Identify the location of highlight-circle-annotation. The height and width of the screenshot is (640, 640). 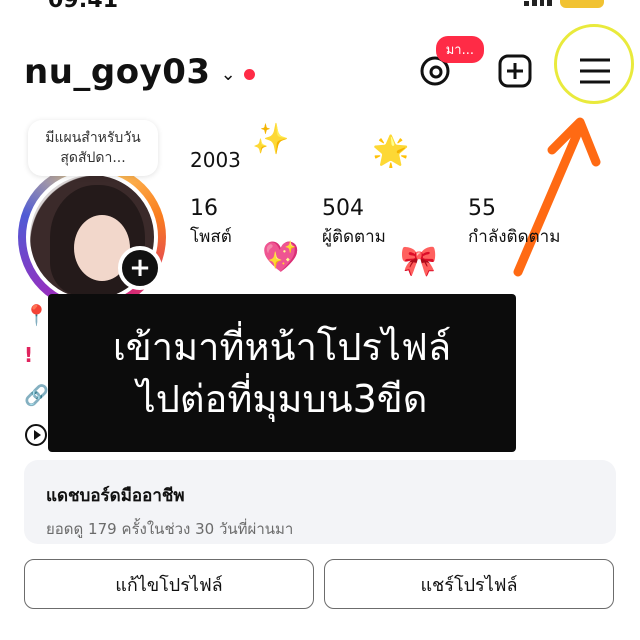
(594, 64).